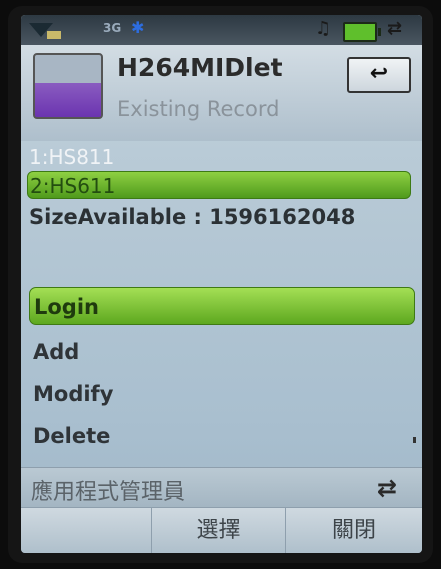 The width and height of the screenshot is (441, 569). What do you see at coordinates (73, 186) in the screenshot?
I see `record-label: 2:HS611` at bounding box center [73, 186].